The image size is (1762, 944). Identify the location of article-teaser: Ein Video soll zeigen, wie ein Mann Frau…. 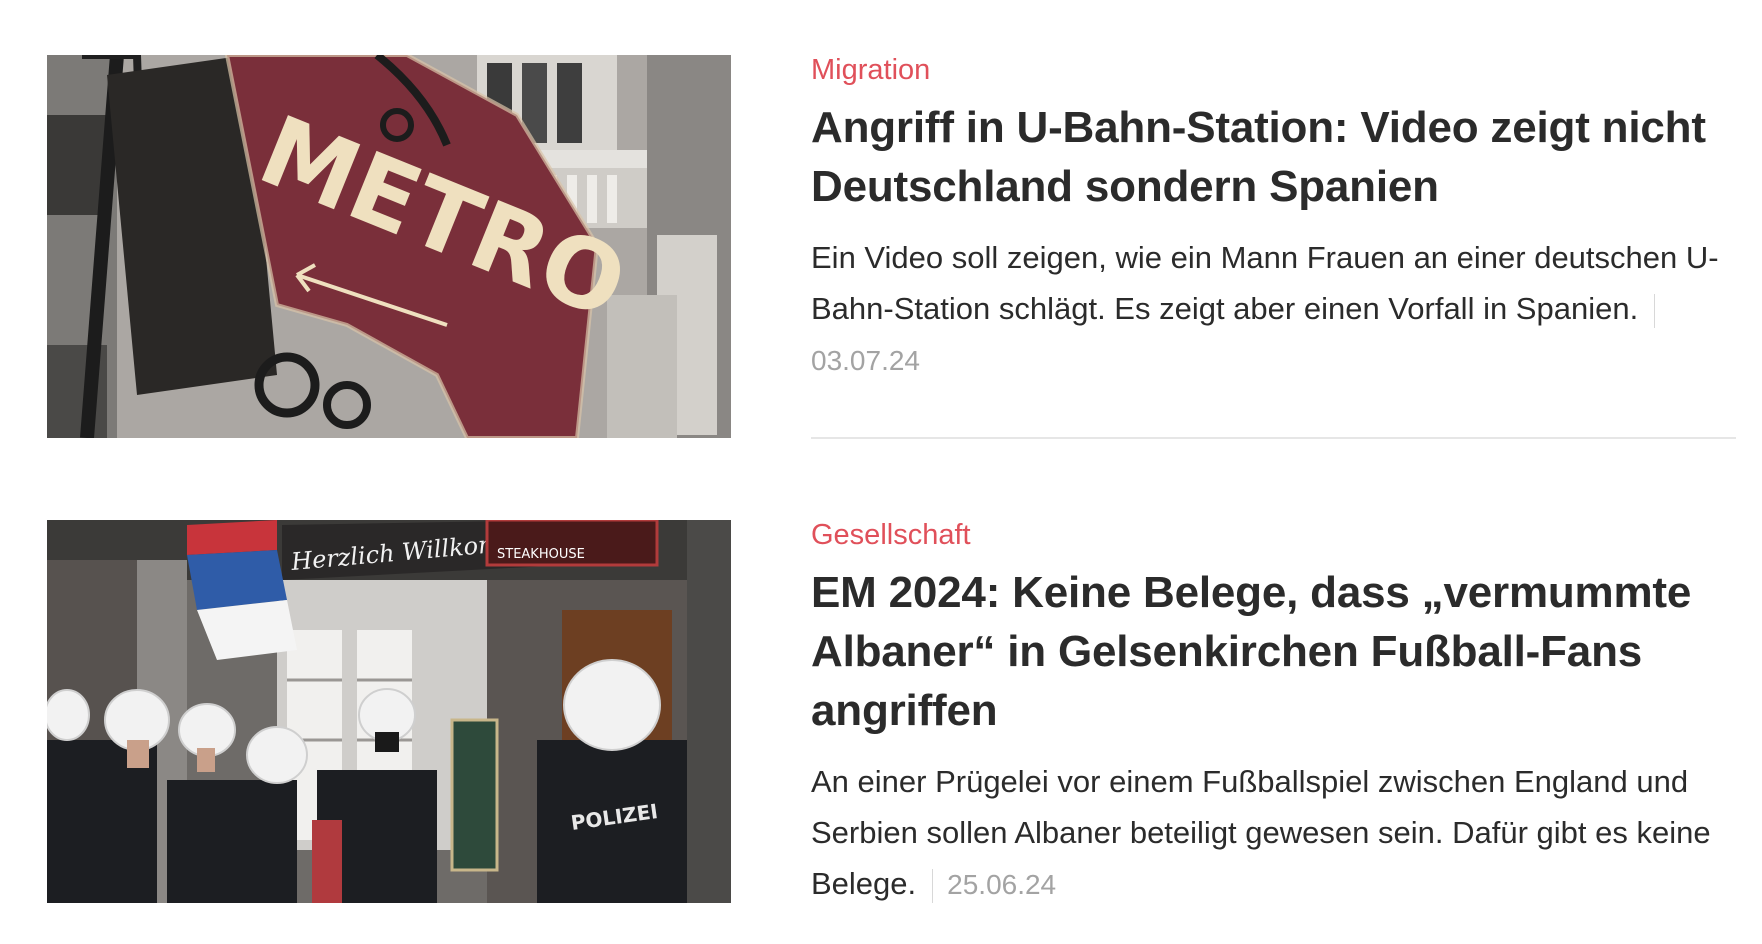
(1273, 309).